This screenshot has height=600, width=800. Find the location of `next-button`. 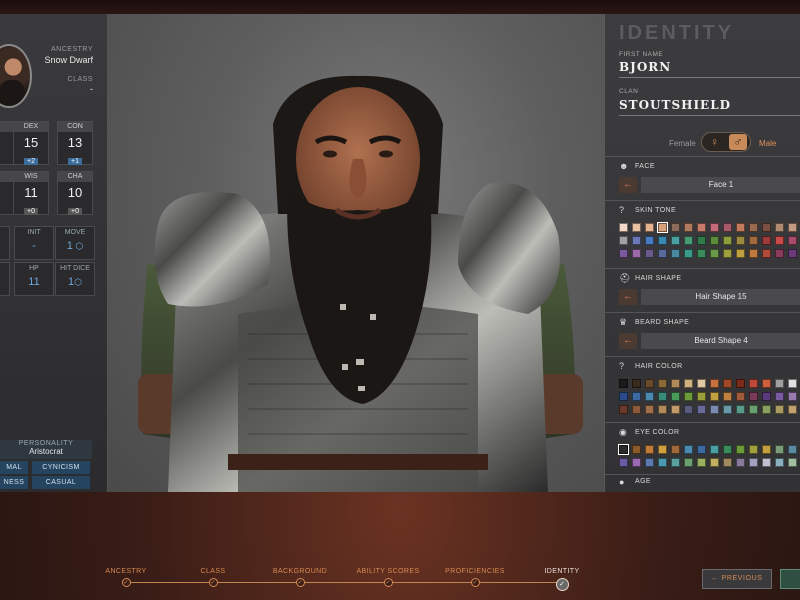

next-button is located at coordinates (790, 579).